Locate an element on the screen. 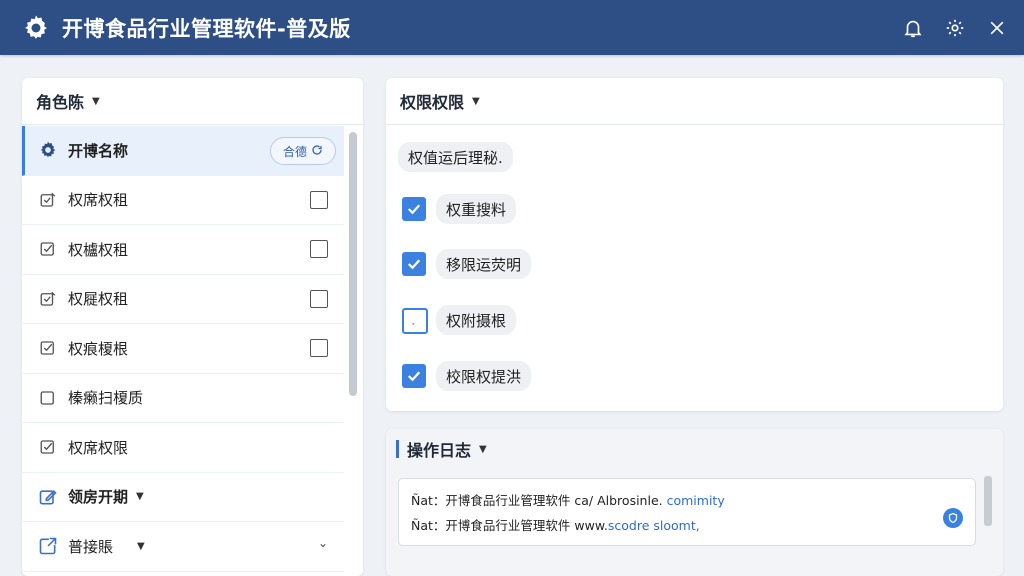 Image resolution: width=1024 pixels, height=576 pixels. role-item-label: 榛癞扫榎质 is located at coordinates (106, 398).